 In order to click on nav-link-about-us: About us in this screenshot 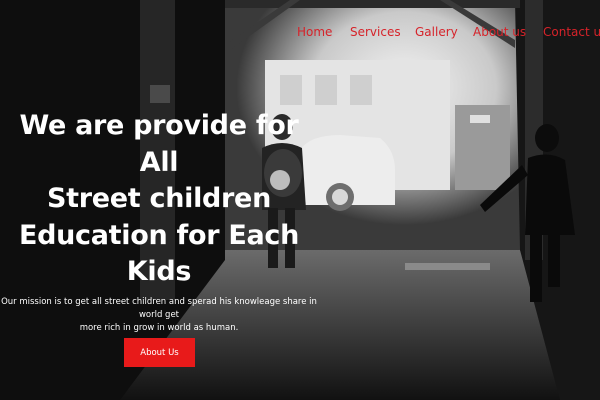, I will do `click(499, 32)`.